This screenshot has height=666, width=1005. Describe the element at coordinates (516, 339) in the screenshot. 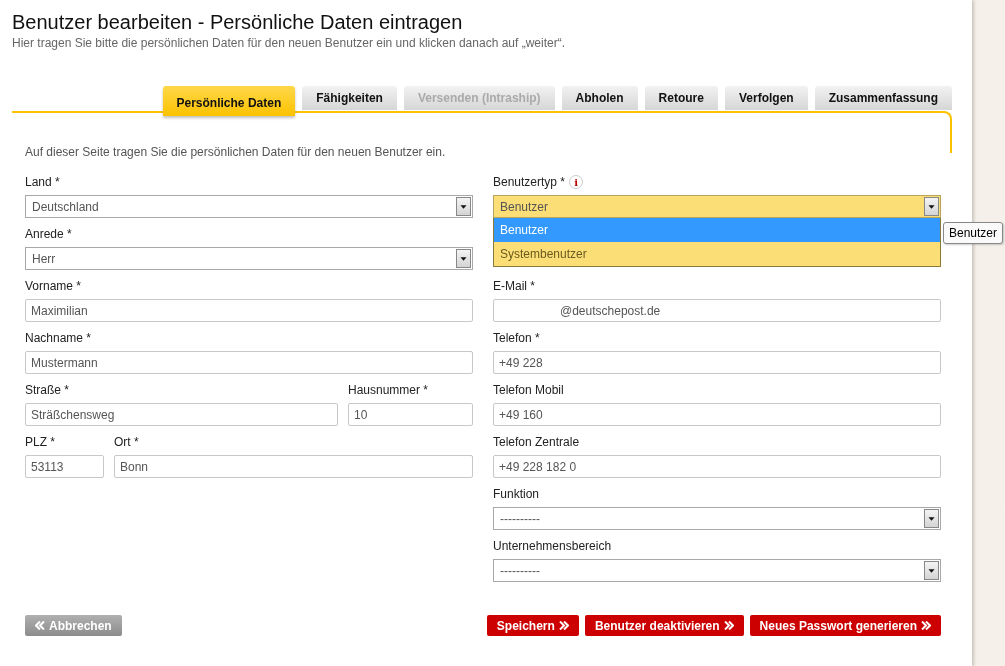

I see `field-label: Telefon *` at that location.